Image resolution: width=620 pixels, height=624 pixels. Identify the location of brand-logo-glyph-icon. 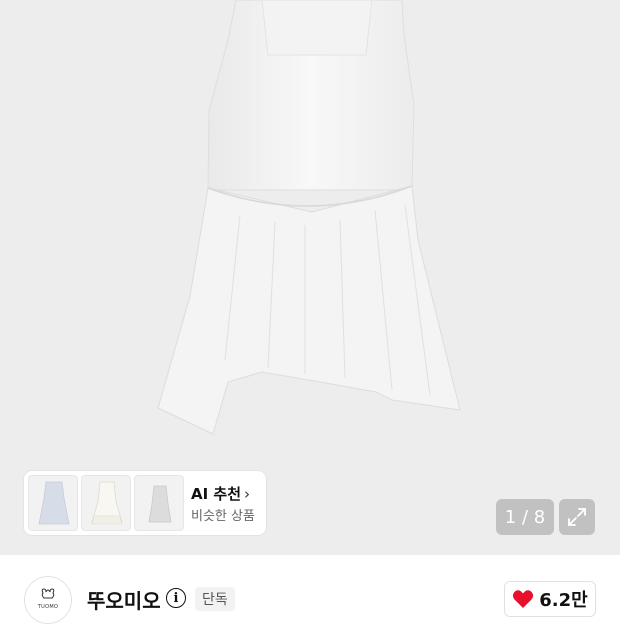
(48, 593).